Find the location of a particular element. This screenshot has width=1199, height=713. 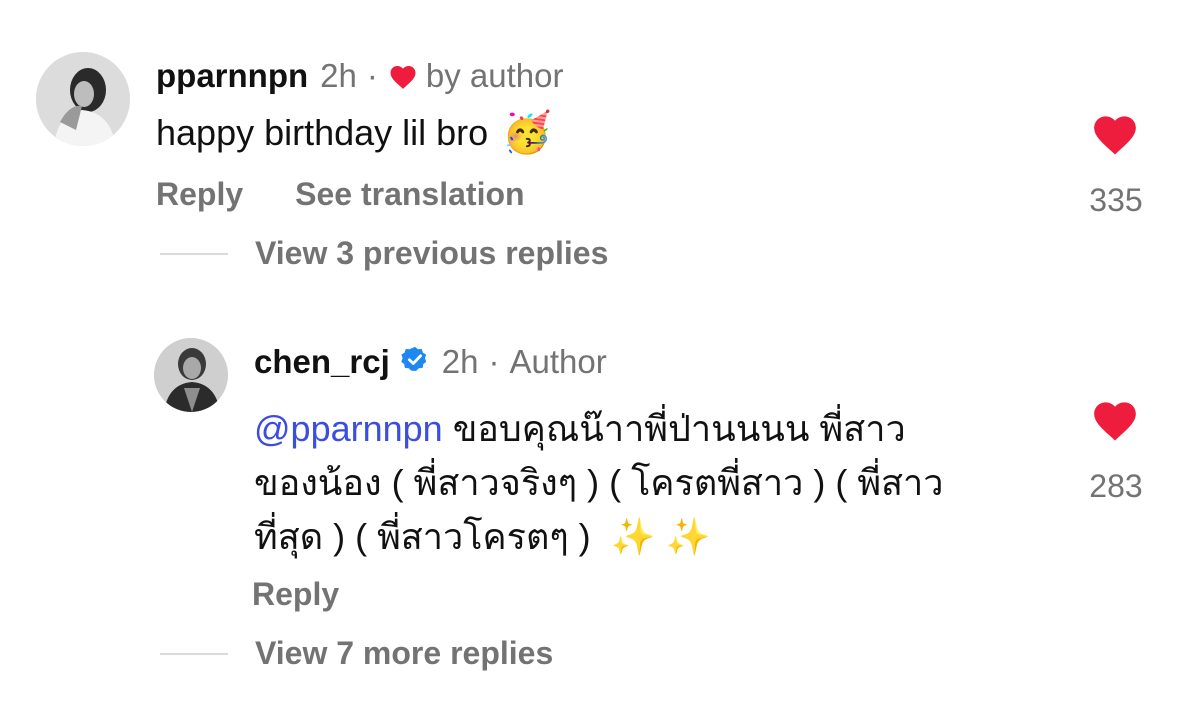

comment-like-count: 335 is located at coordinates (1116, 200).